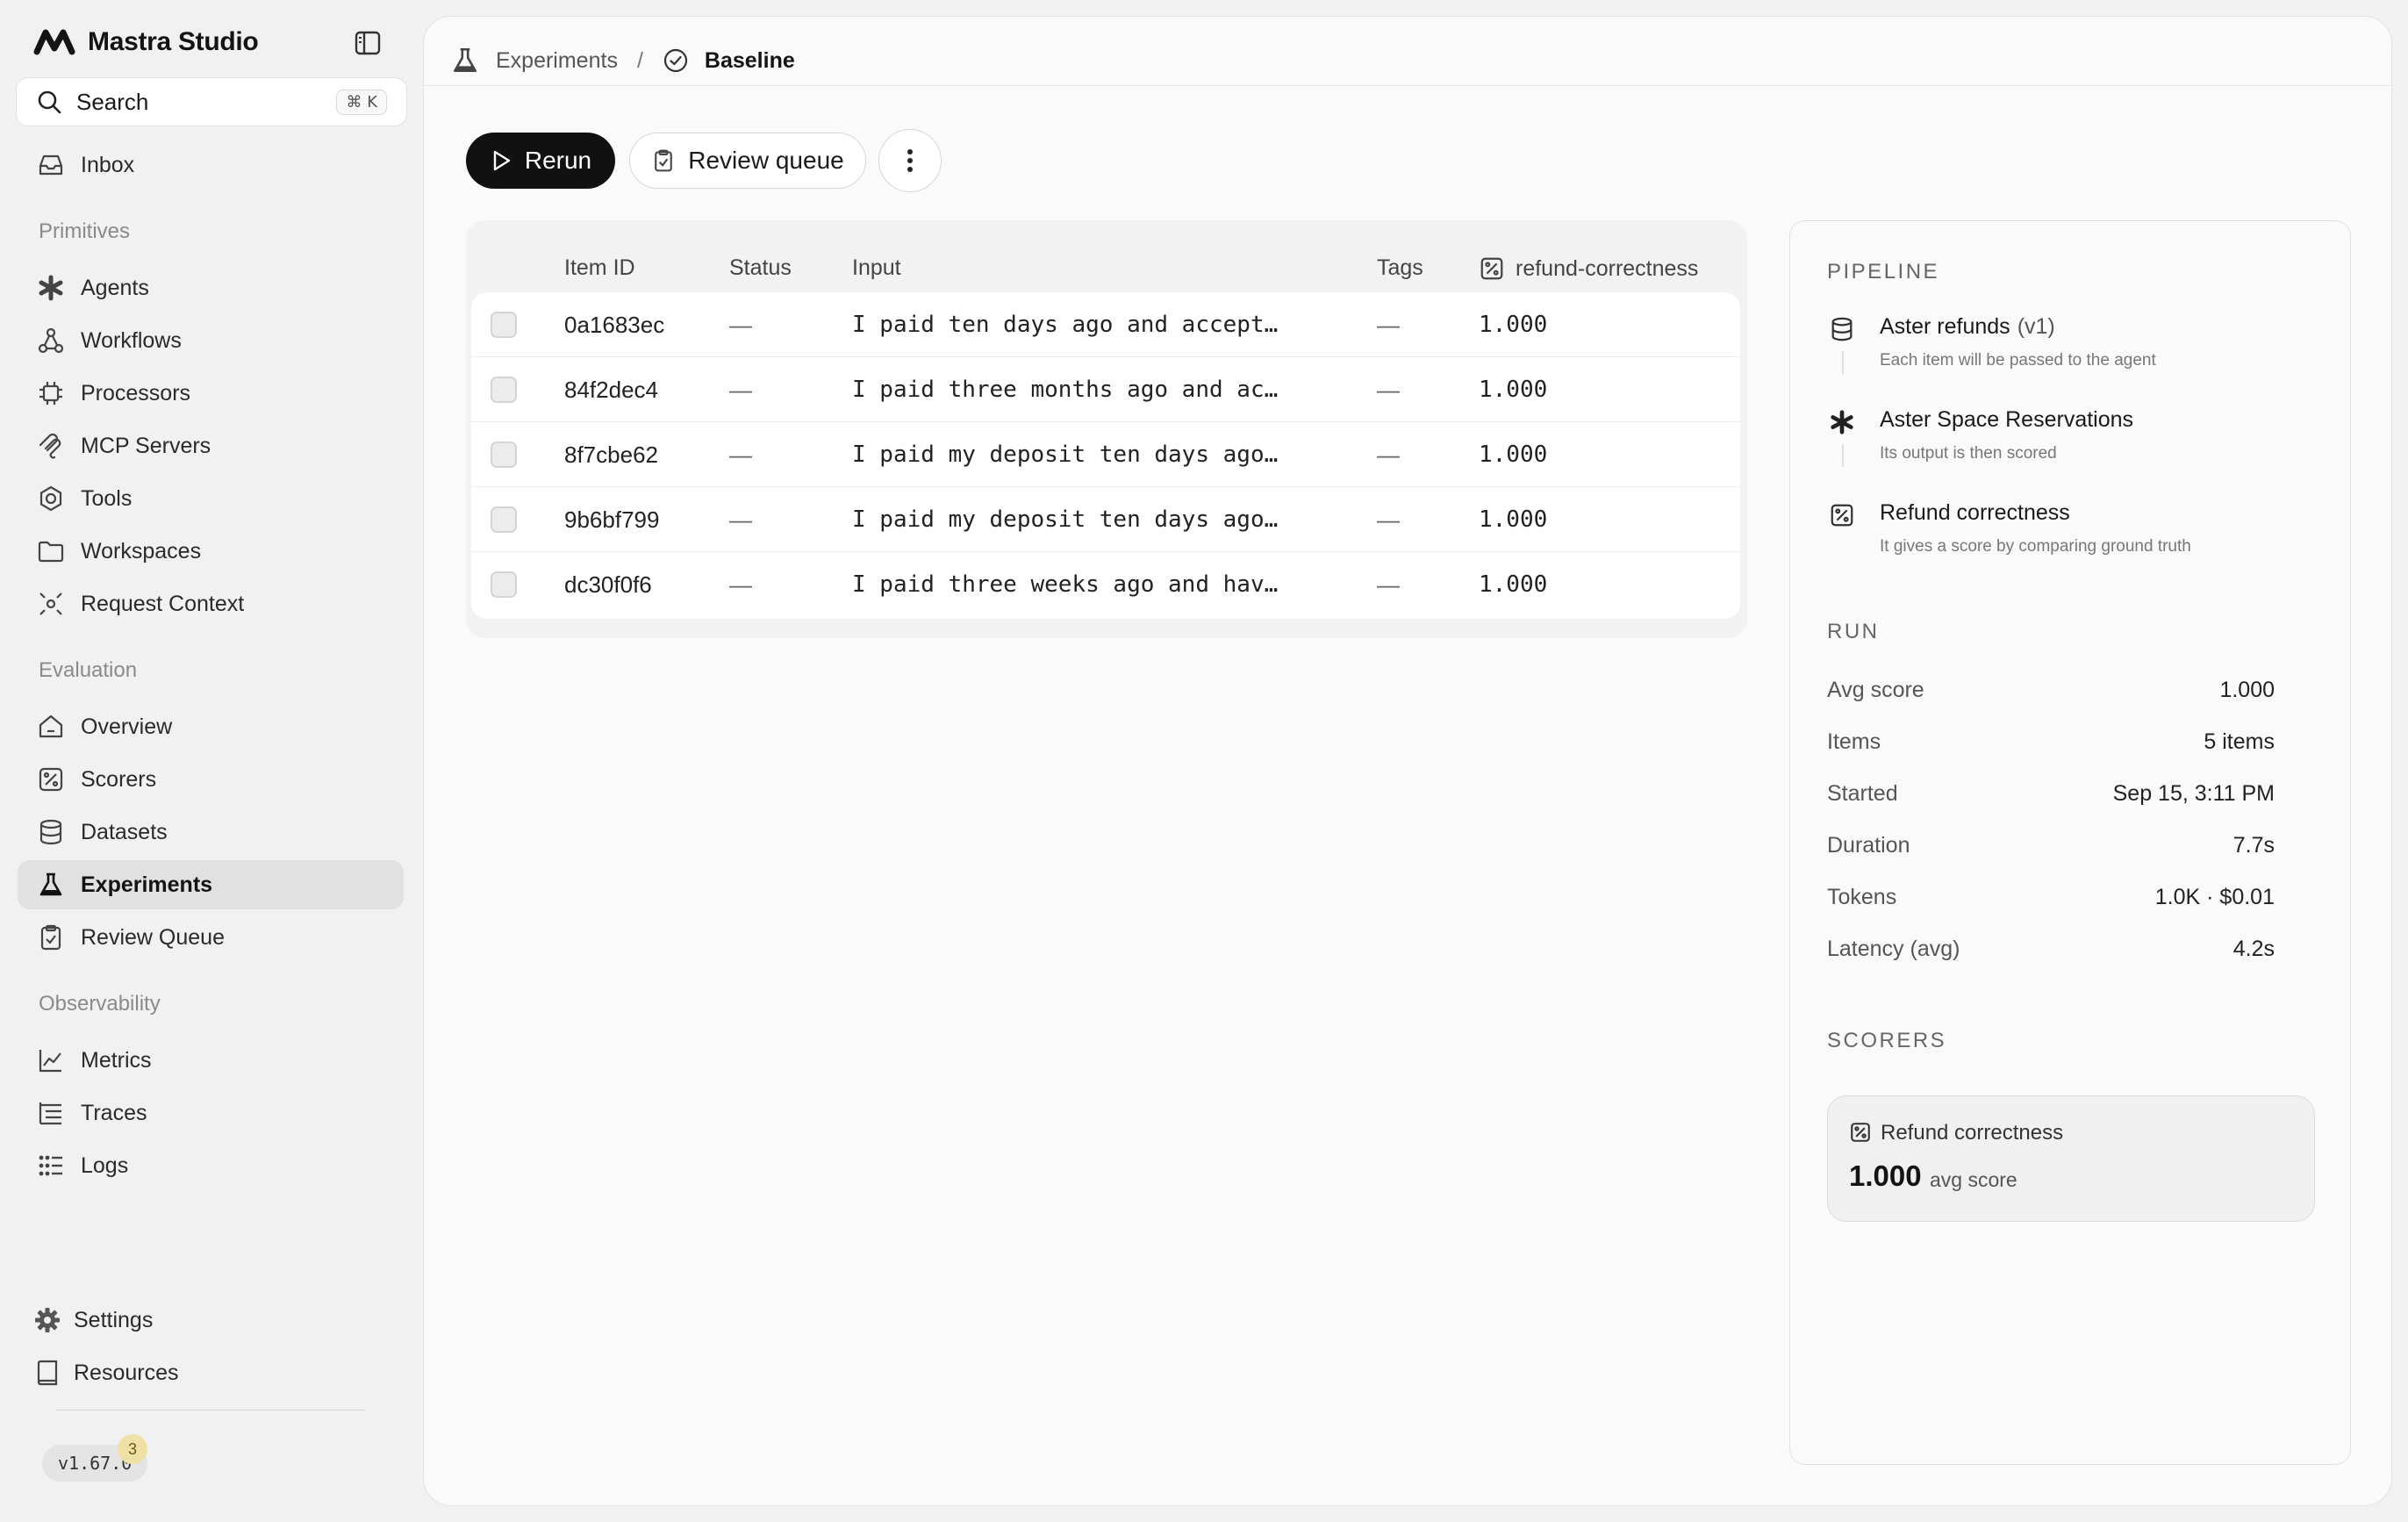 This screenshot has width=2408, height=1522. Describe the element at coordinates (210, 1410) in the screenshot. I see `sidebar-divider` at that location.